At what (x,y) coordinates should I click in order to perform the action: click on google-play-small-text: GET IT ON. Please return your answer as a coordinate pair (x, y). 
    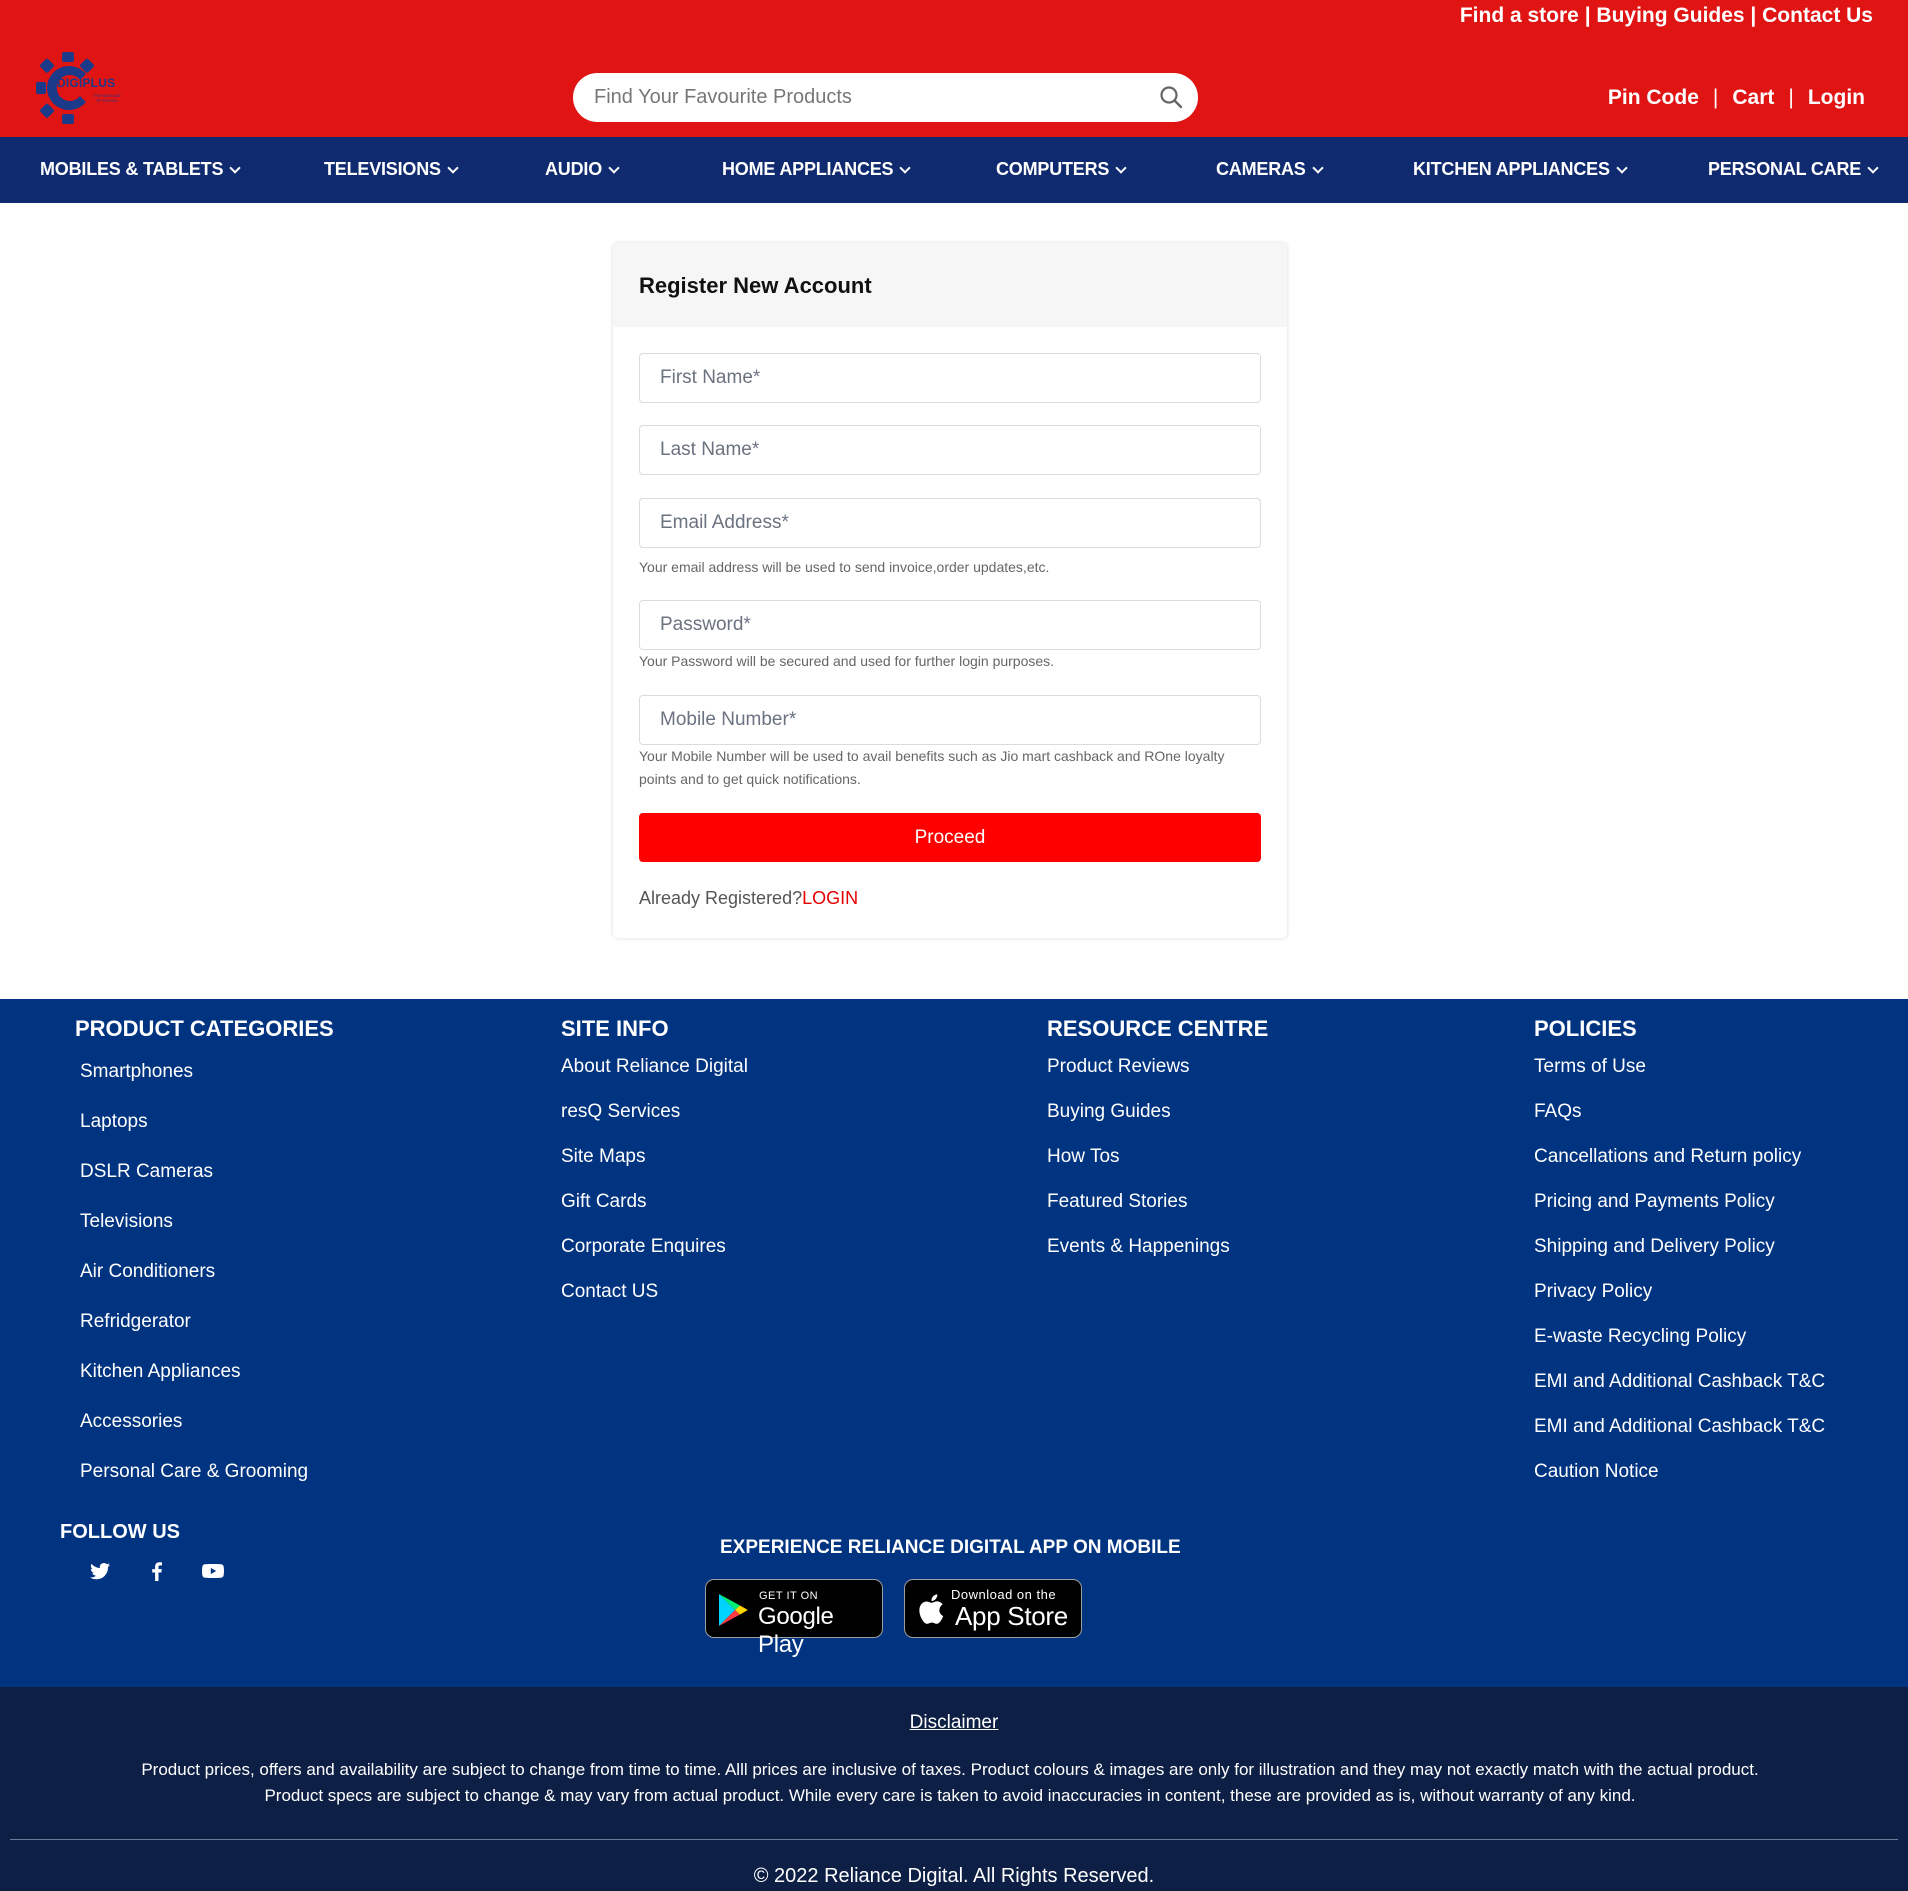
    Looking at the image, I should click on (789, 1596).